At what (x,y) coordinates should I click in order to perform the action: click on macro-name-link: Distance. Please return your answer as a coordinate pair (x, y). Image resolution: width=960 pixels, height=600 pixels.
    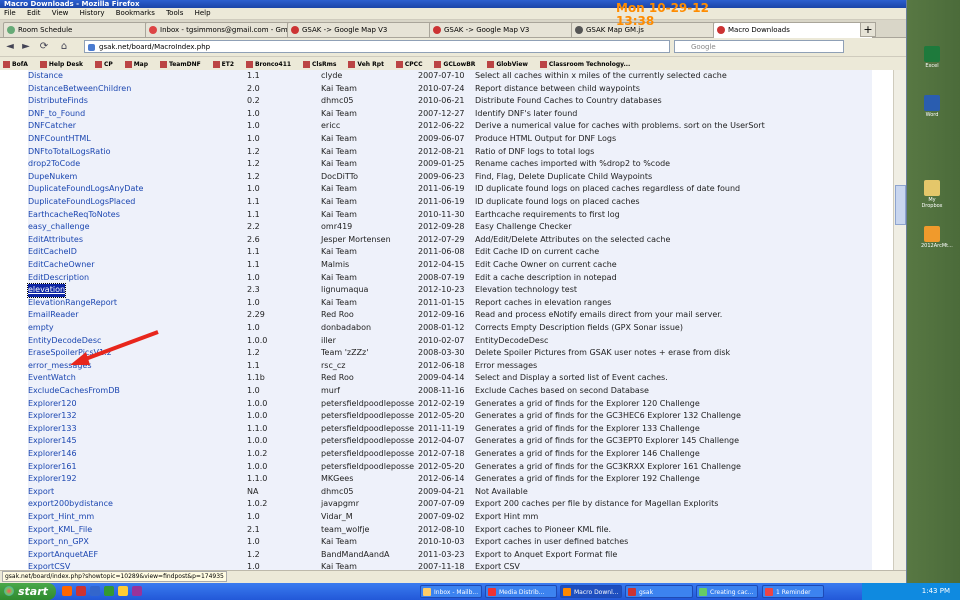
    Looking at the image, I should click on (45, 76).